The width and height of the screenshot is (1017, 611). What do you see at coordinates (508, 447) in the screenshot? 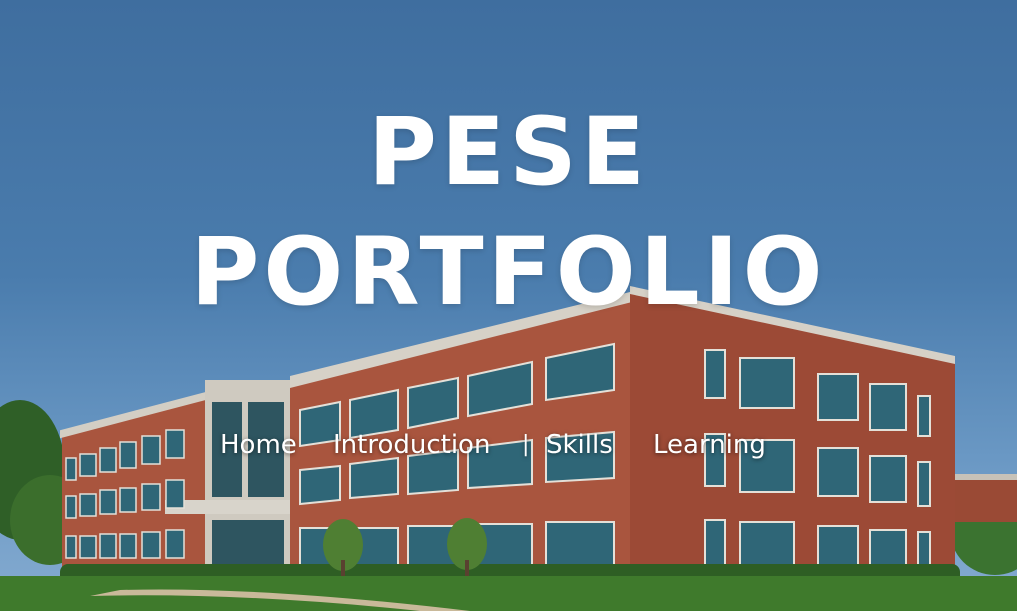
I see `main-navigation: Home Introduction | Skills Learning` at bounding box center [508, 447].